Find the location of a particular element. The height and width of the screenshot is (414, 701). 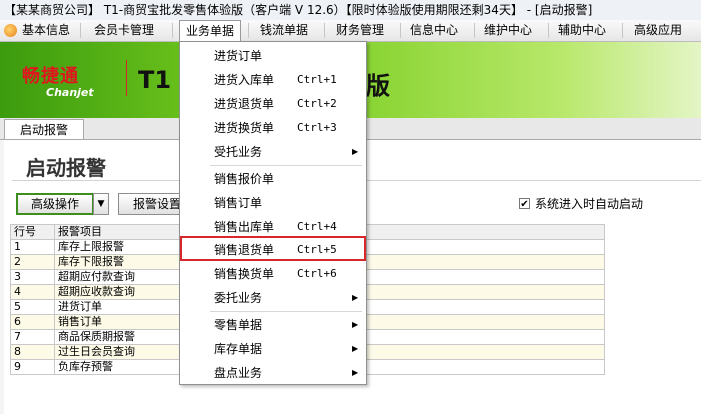

menu-item-label: 进货换货单 is located at coordinates (244, 128).